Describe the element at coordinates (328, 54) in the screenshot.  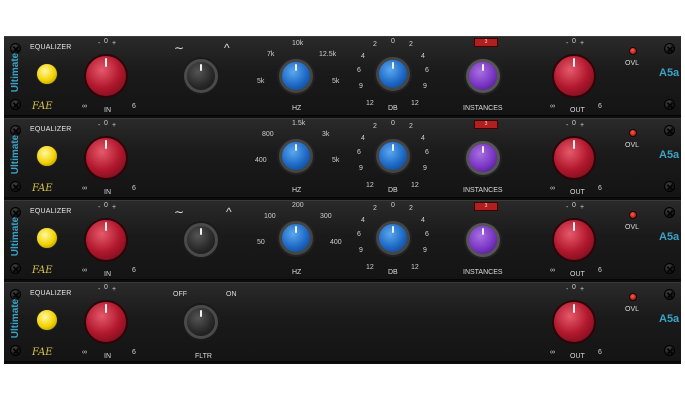
I see `freq-tick: 12.5k` at that location.